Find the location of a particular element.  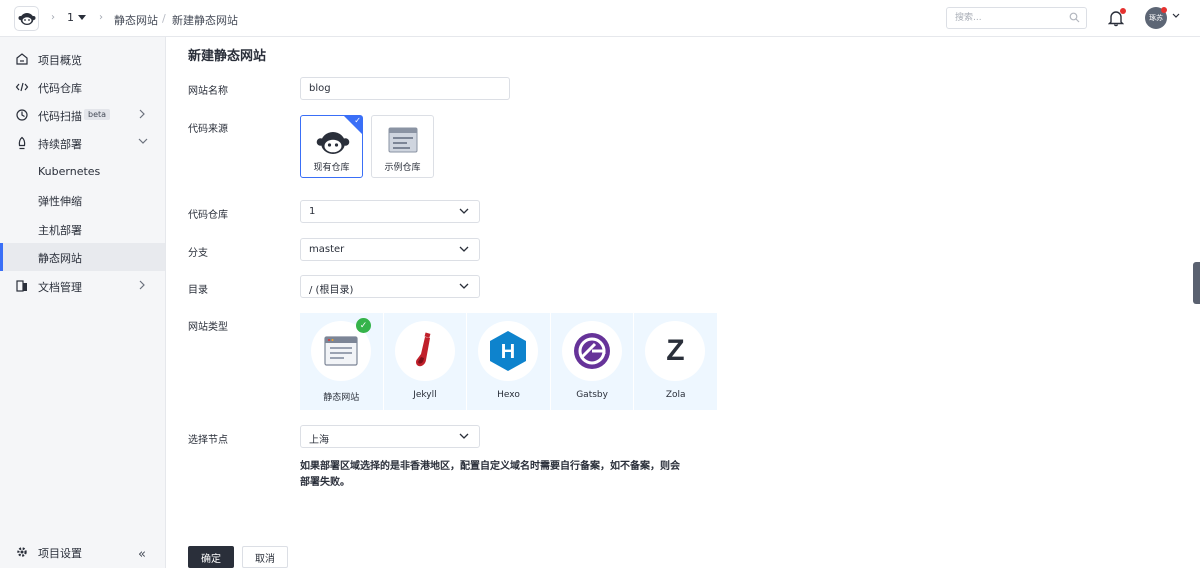

site-type-gatsby: Gatsby is located at coordinates (593, 361).